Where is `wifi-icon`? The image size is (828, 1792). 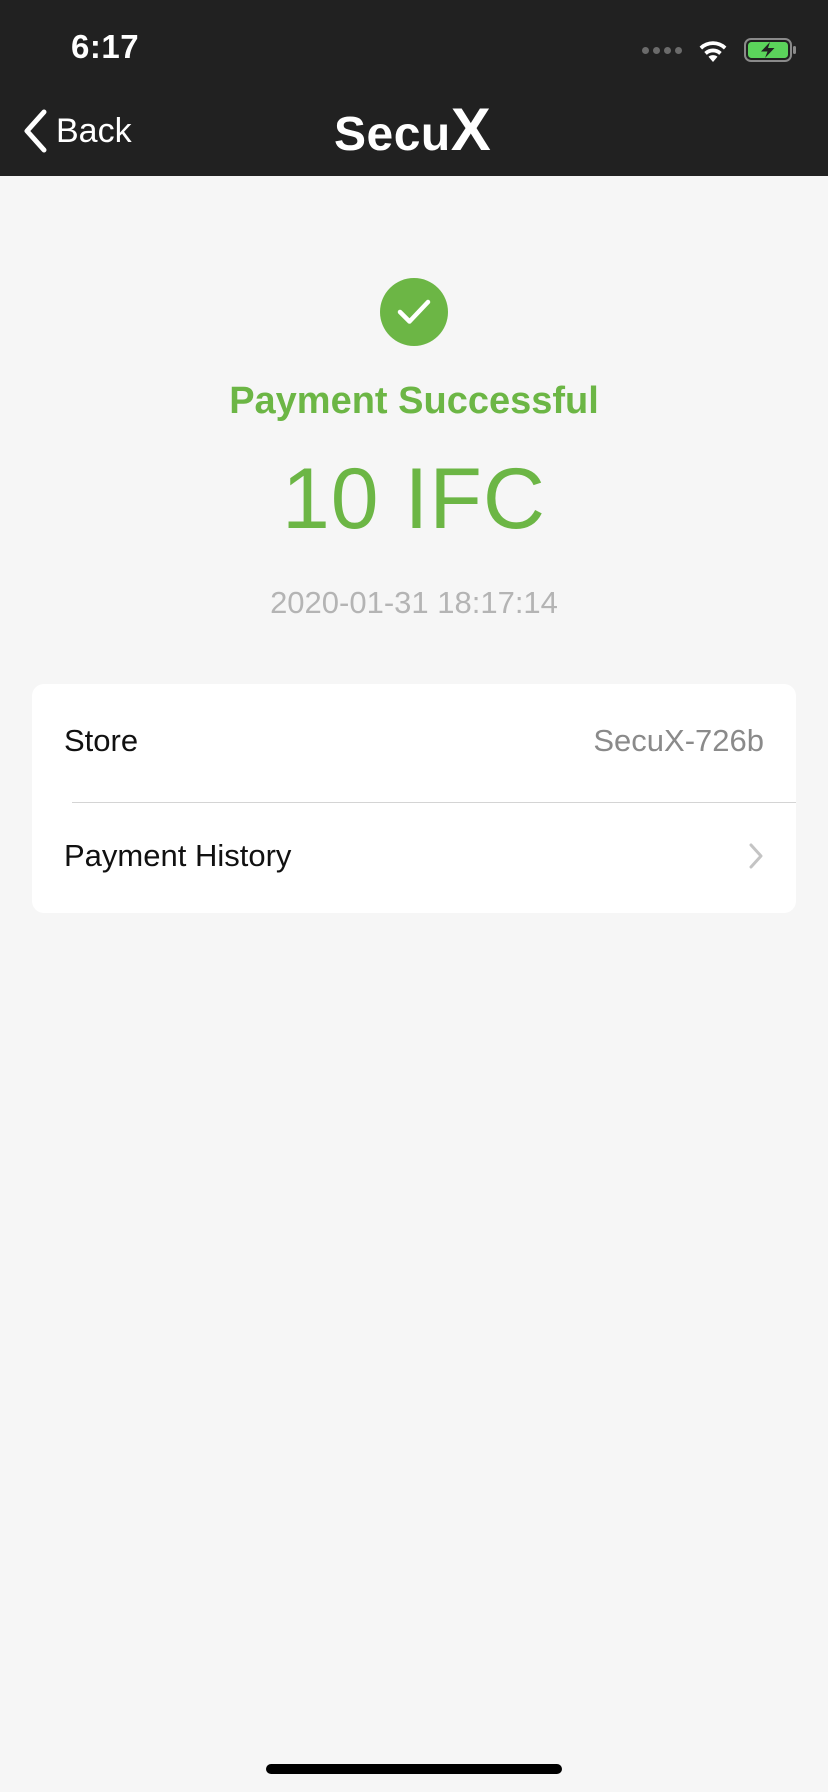
wifi-icon is located at coordinates (713, 51).